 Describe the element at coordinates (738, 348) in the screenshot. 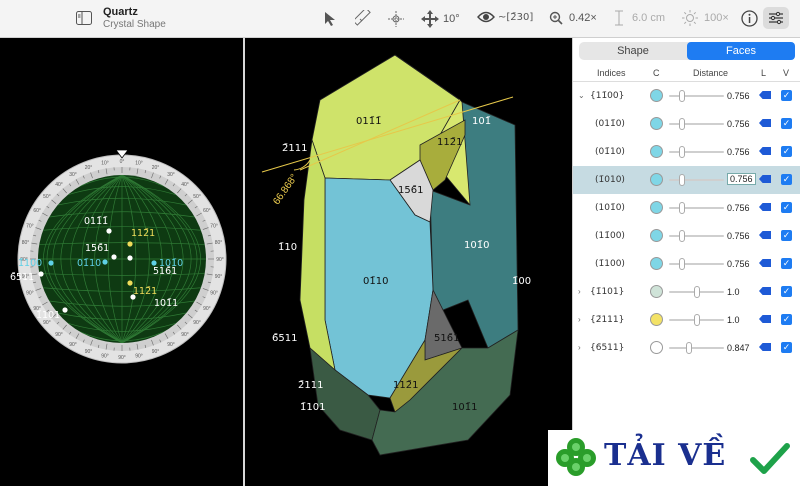

I see `distance-value: 0.847` at that location.